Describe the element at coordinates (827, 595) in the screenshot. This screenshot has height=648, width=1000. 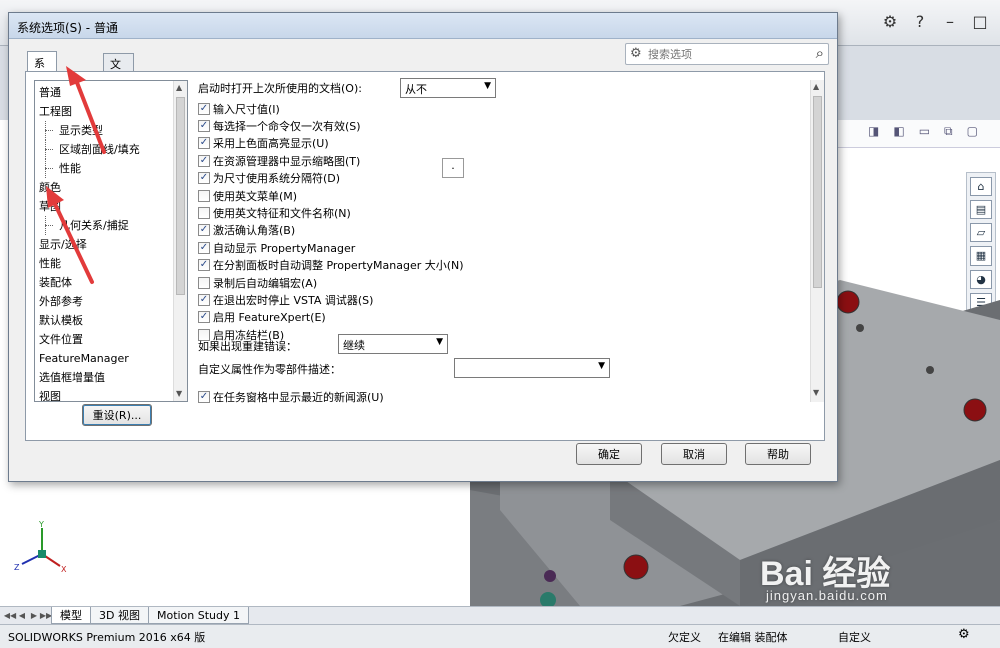
I see `watermark-url: jingyan.baidu.com` at that location.